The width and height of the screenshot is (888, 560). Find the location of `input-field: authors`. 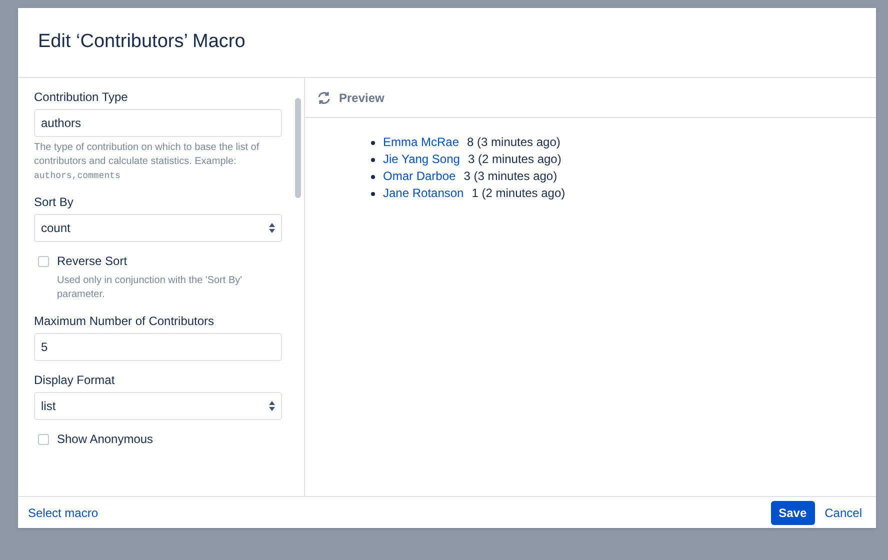

input-field: authors is located at coordinates (158, 123).